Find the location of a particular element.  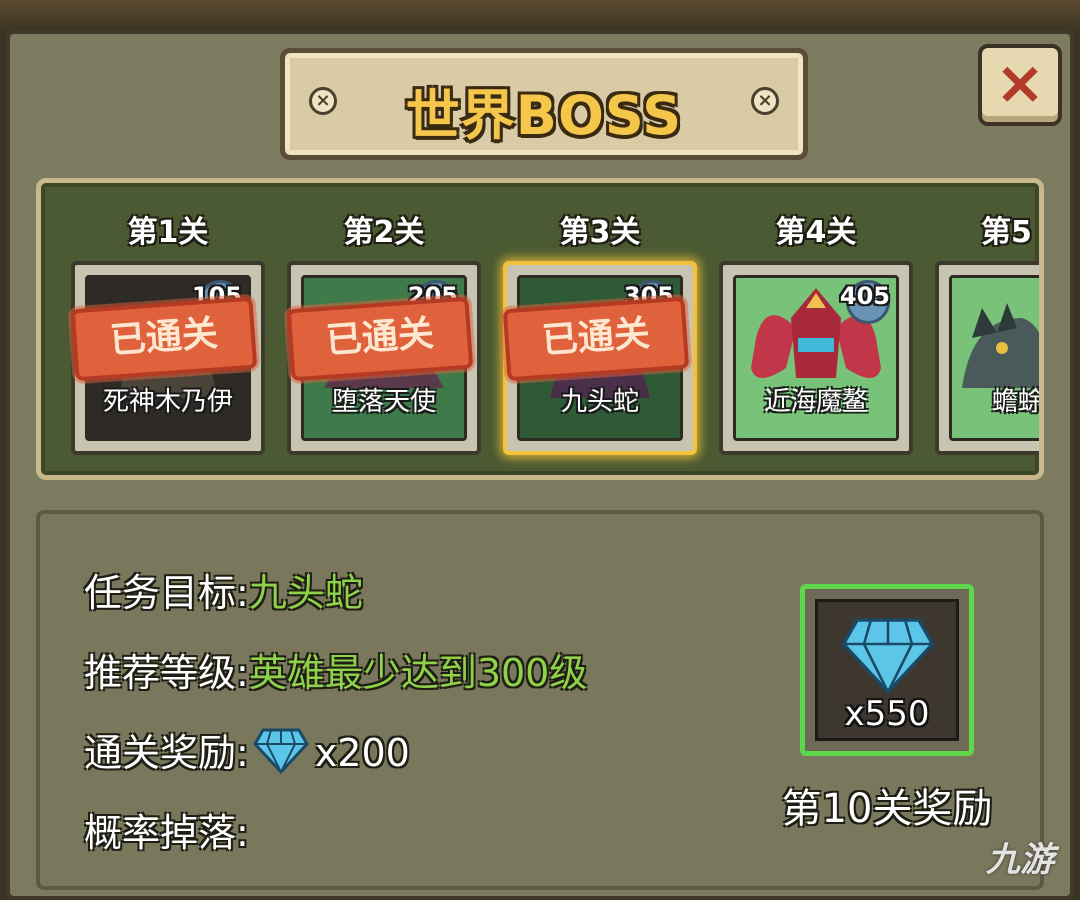

drop-label: 概率掉落: is located at coordinates (166, 833).